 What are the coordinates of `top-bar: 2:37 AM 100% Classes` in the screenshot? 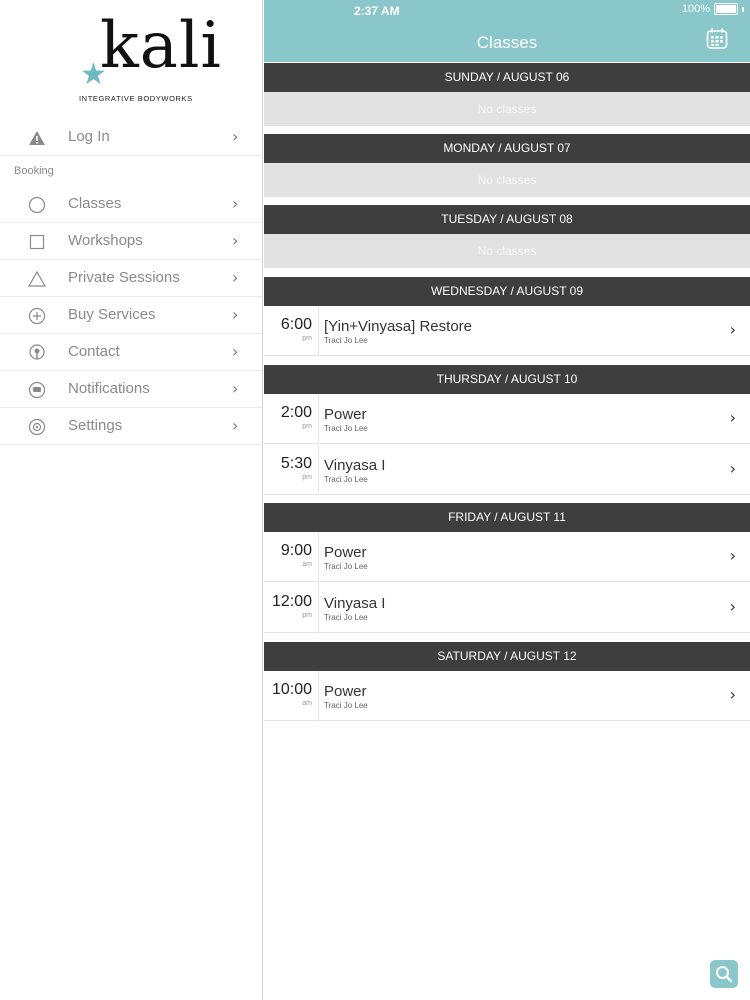 It's located at (507, 31).